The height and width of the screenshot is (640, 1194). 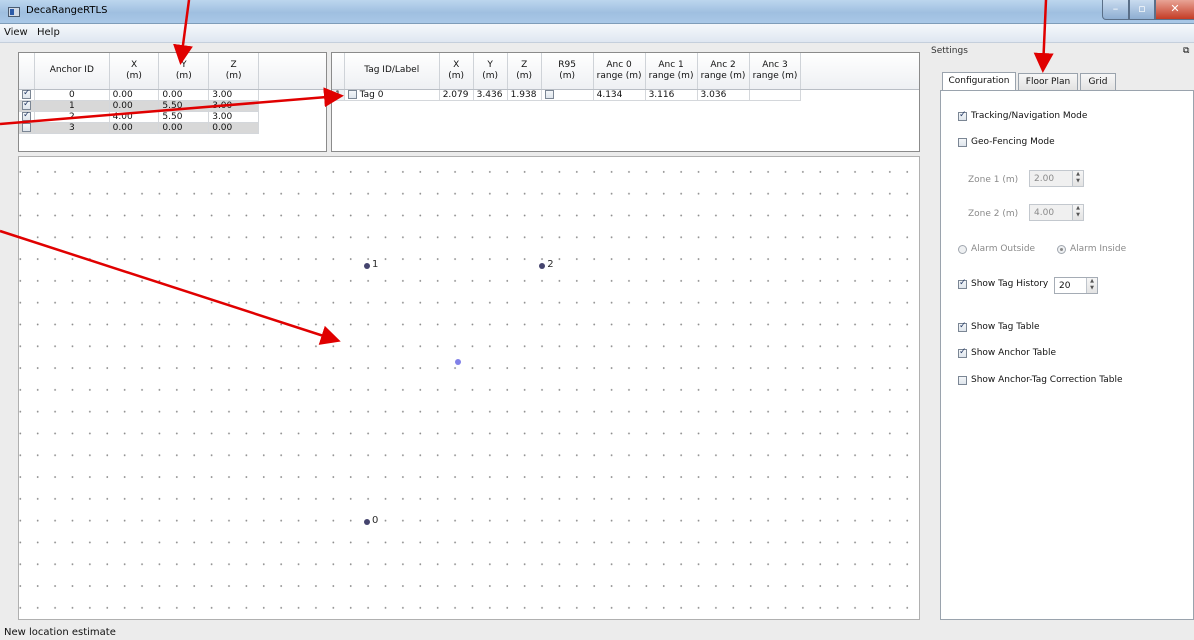 What do you see at coordinates (619, 95) in the screenshot?
I see `anc0-range-cell: 4.134` at bounding box center [619, 95].